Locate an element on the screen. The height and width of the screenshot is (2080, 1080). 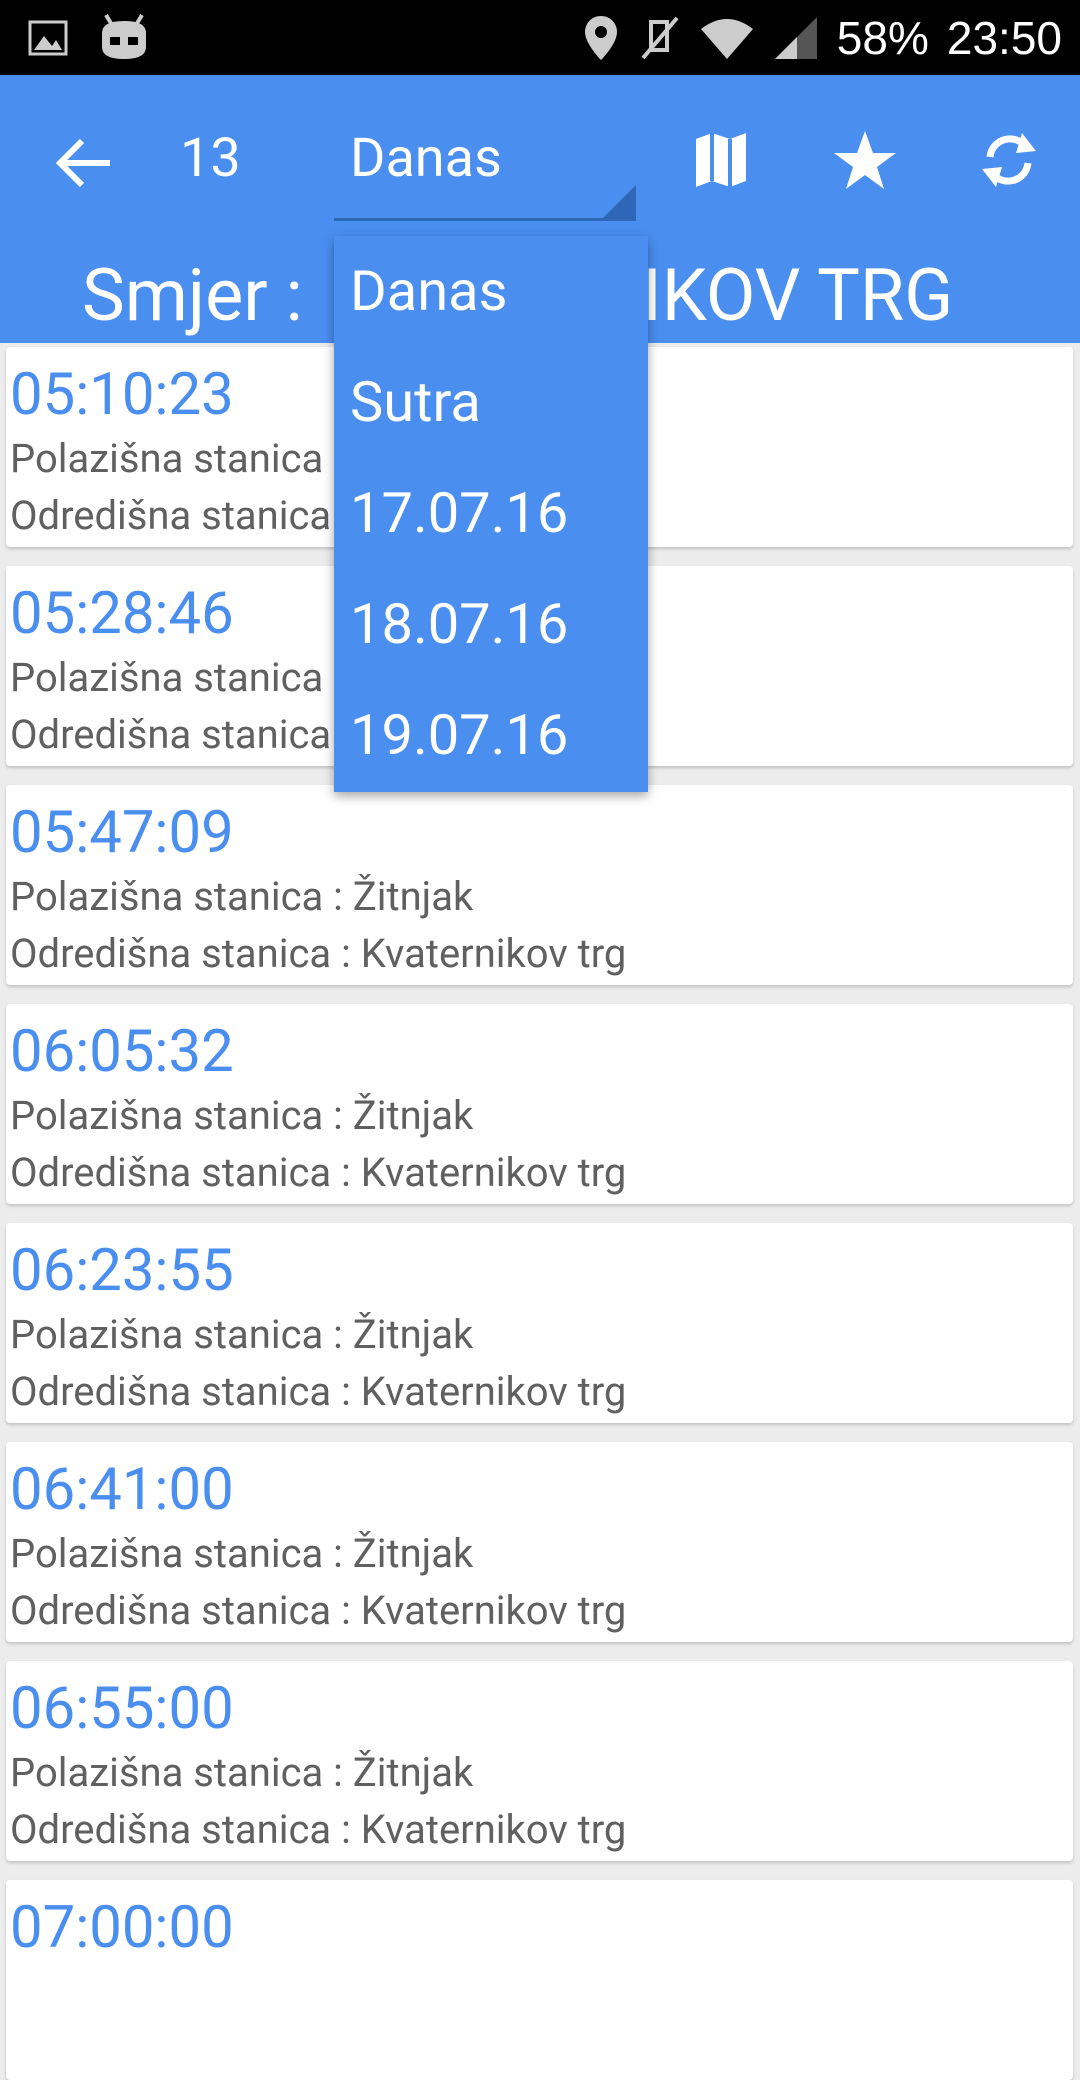
dropdown-option-date-3: 19.07.16 is located at coordinates (495, 735).